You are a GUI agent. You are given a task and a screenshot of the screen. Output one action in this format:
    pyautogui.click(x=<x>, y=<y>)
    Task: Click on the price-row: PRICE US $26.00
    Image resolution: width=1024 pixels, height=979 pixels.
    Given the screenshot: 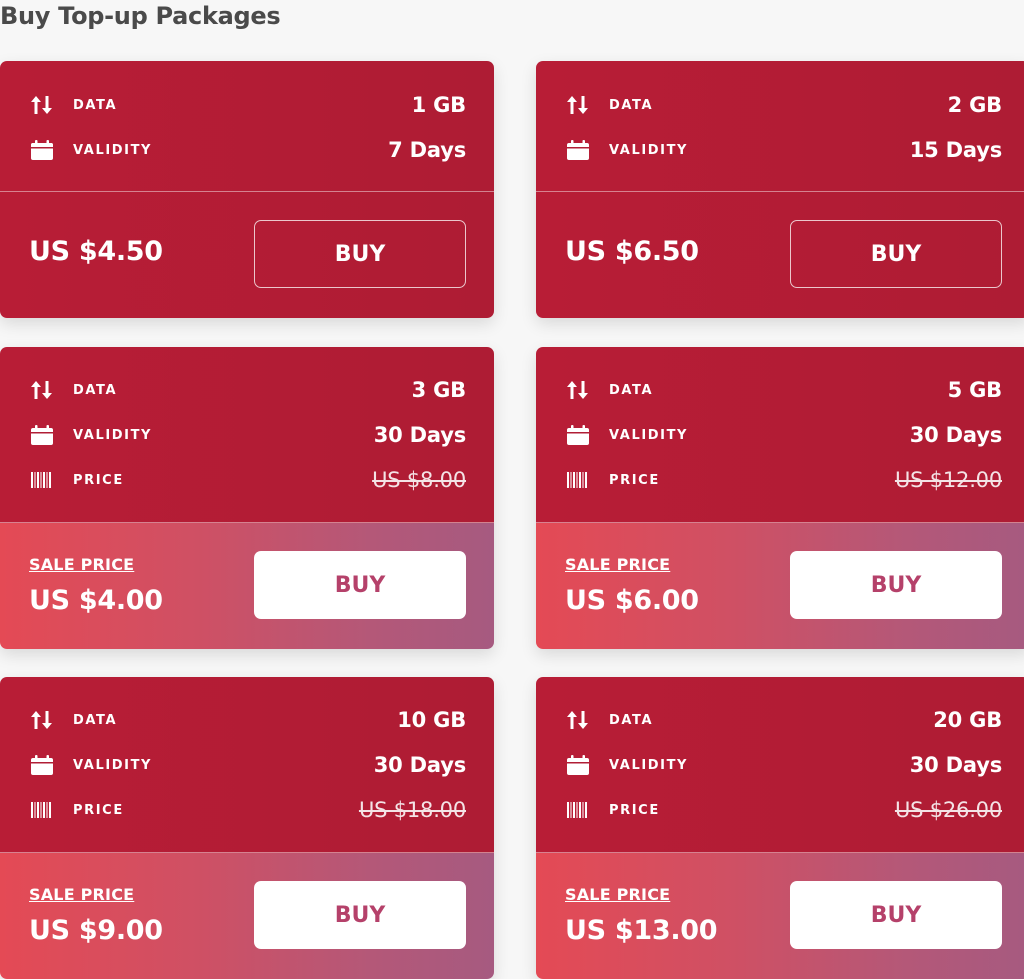 What is the action you would take?
    pyautogui.click(x=784, y=810)
    